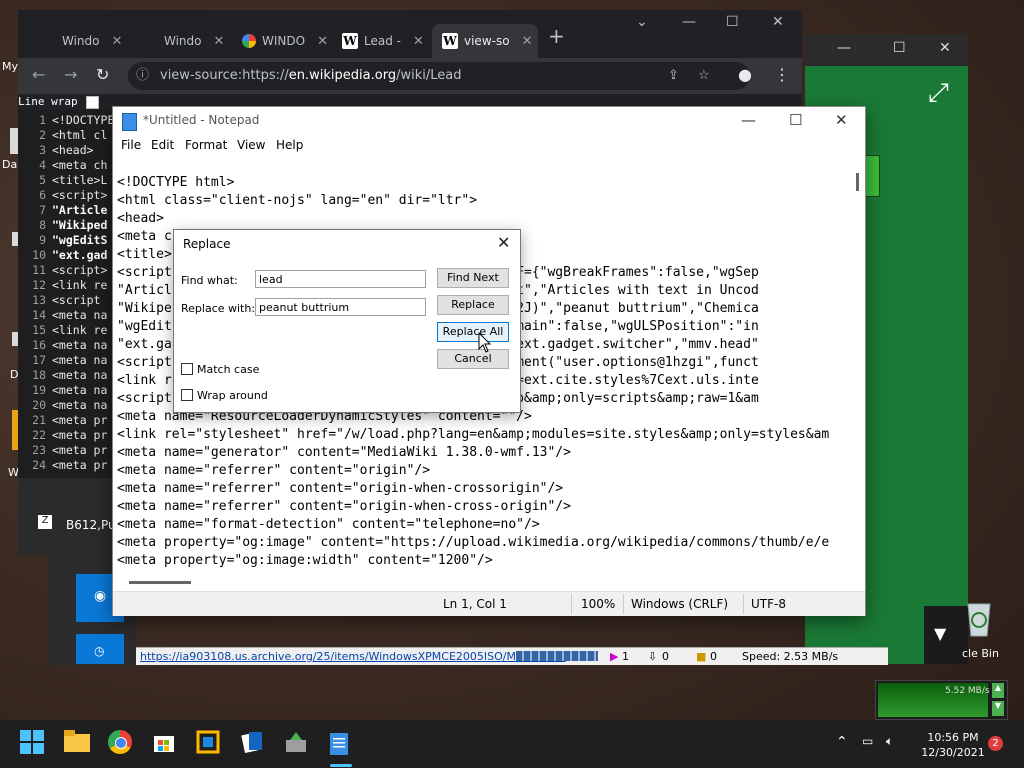 Image resolution: width=1024 pixels, height=768 pixels. I want to click on zoom-level: 100%, so click(598, 604).